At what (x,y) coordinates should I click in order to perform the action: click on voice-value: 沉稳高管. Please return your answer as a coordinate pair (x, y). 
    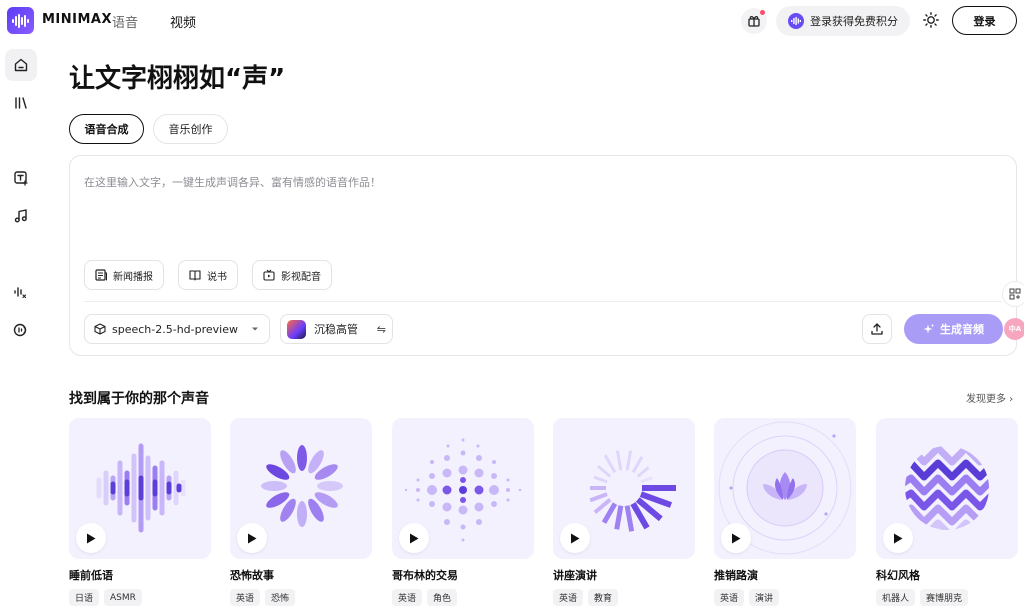
    Looking at the image, I should click on (336, 329).